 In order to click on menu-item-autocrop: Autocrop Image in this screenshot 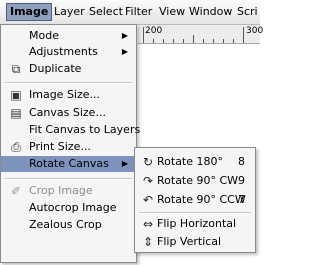, I will do `click(68, 208)`.